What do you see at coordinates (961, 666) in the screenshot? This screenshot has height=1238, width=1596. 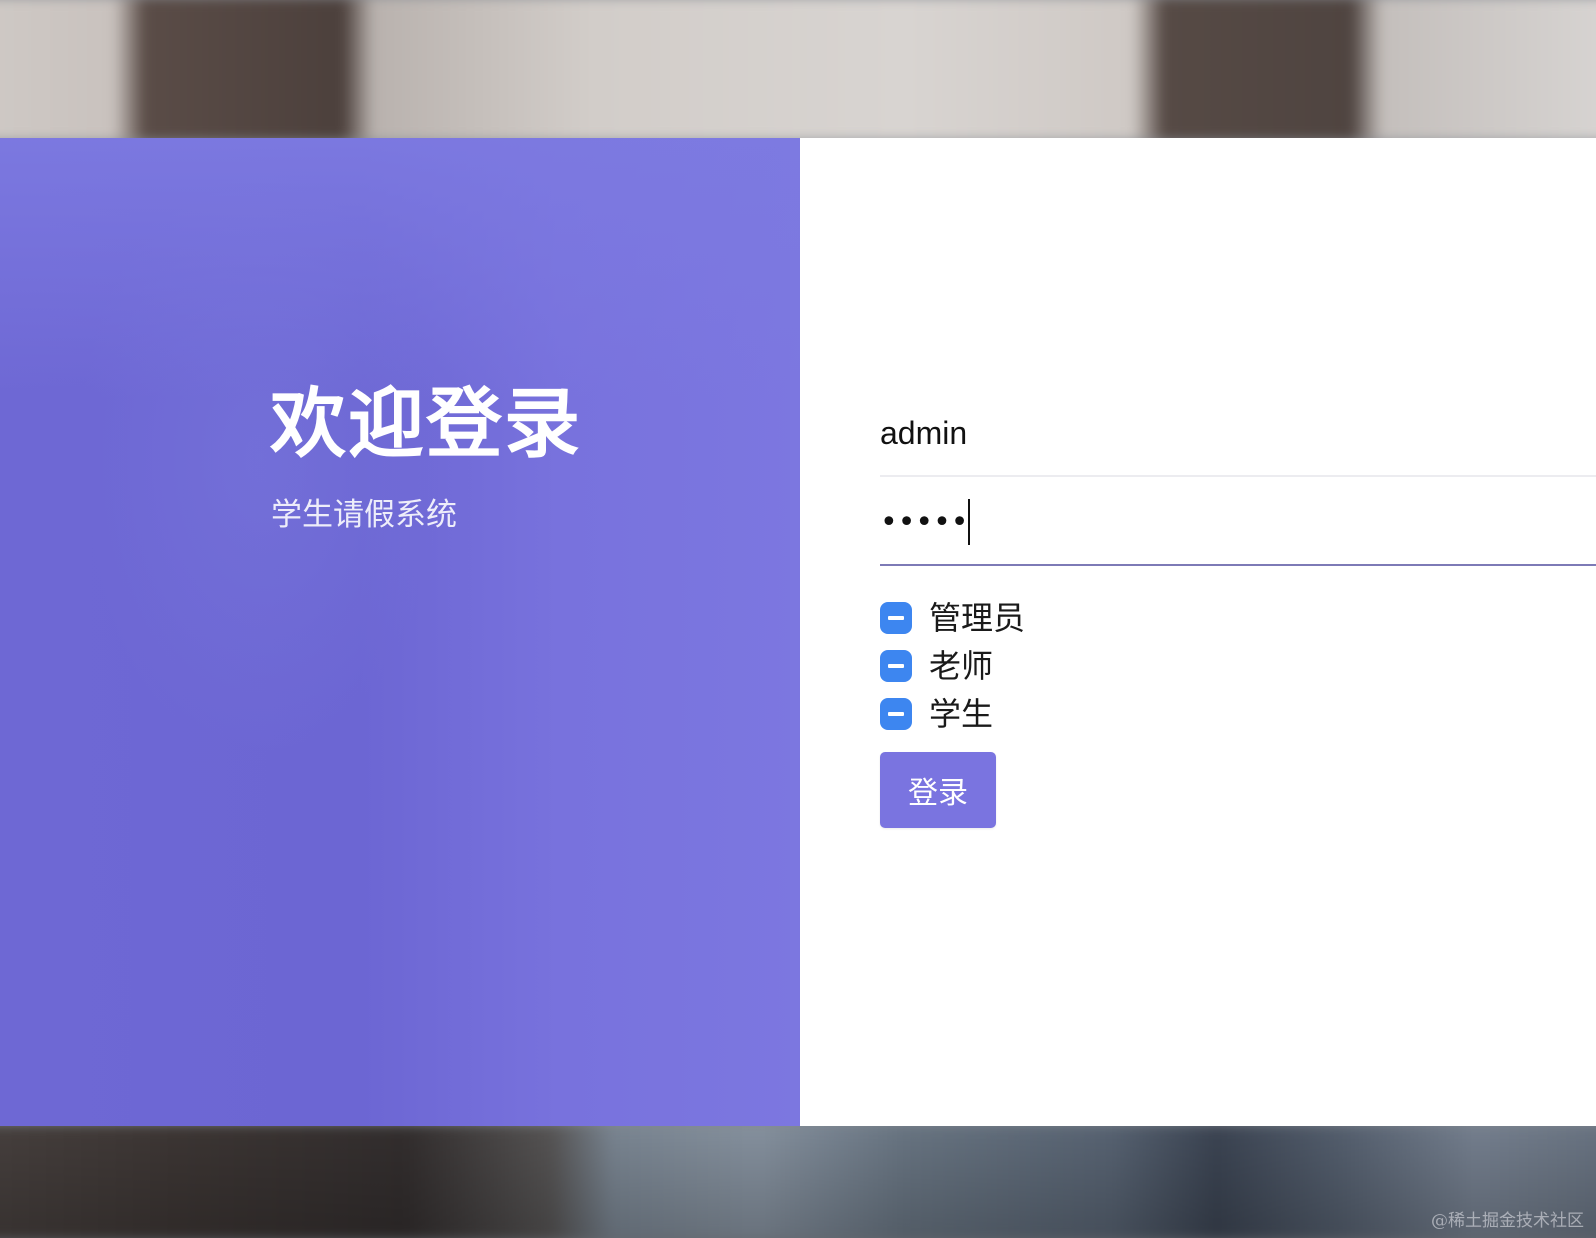 I see `role-label-teacher: 老师` at bounding box center [961, 666].